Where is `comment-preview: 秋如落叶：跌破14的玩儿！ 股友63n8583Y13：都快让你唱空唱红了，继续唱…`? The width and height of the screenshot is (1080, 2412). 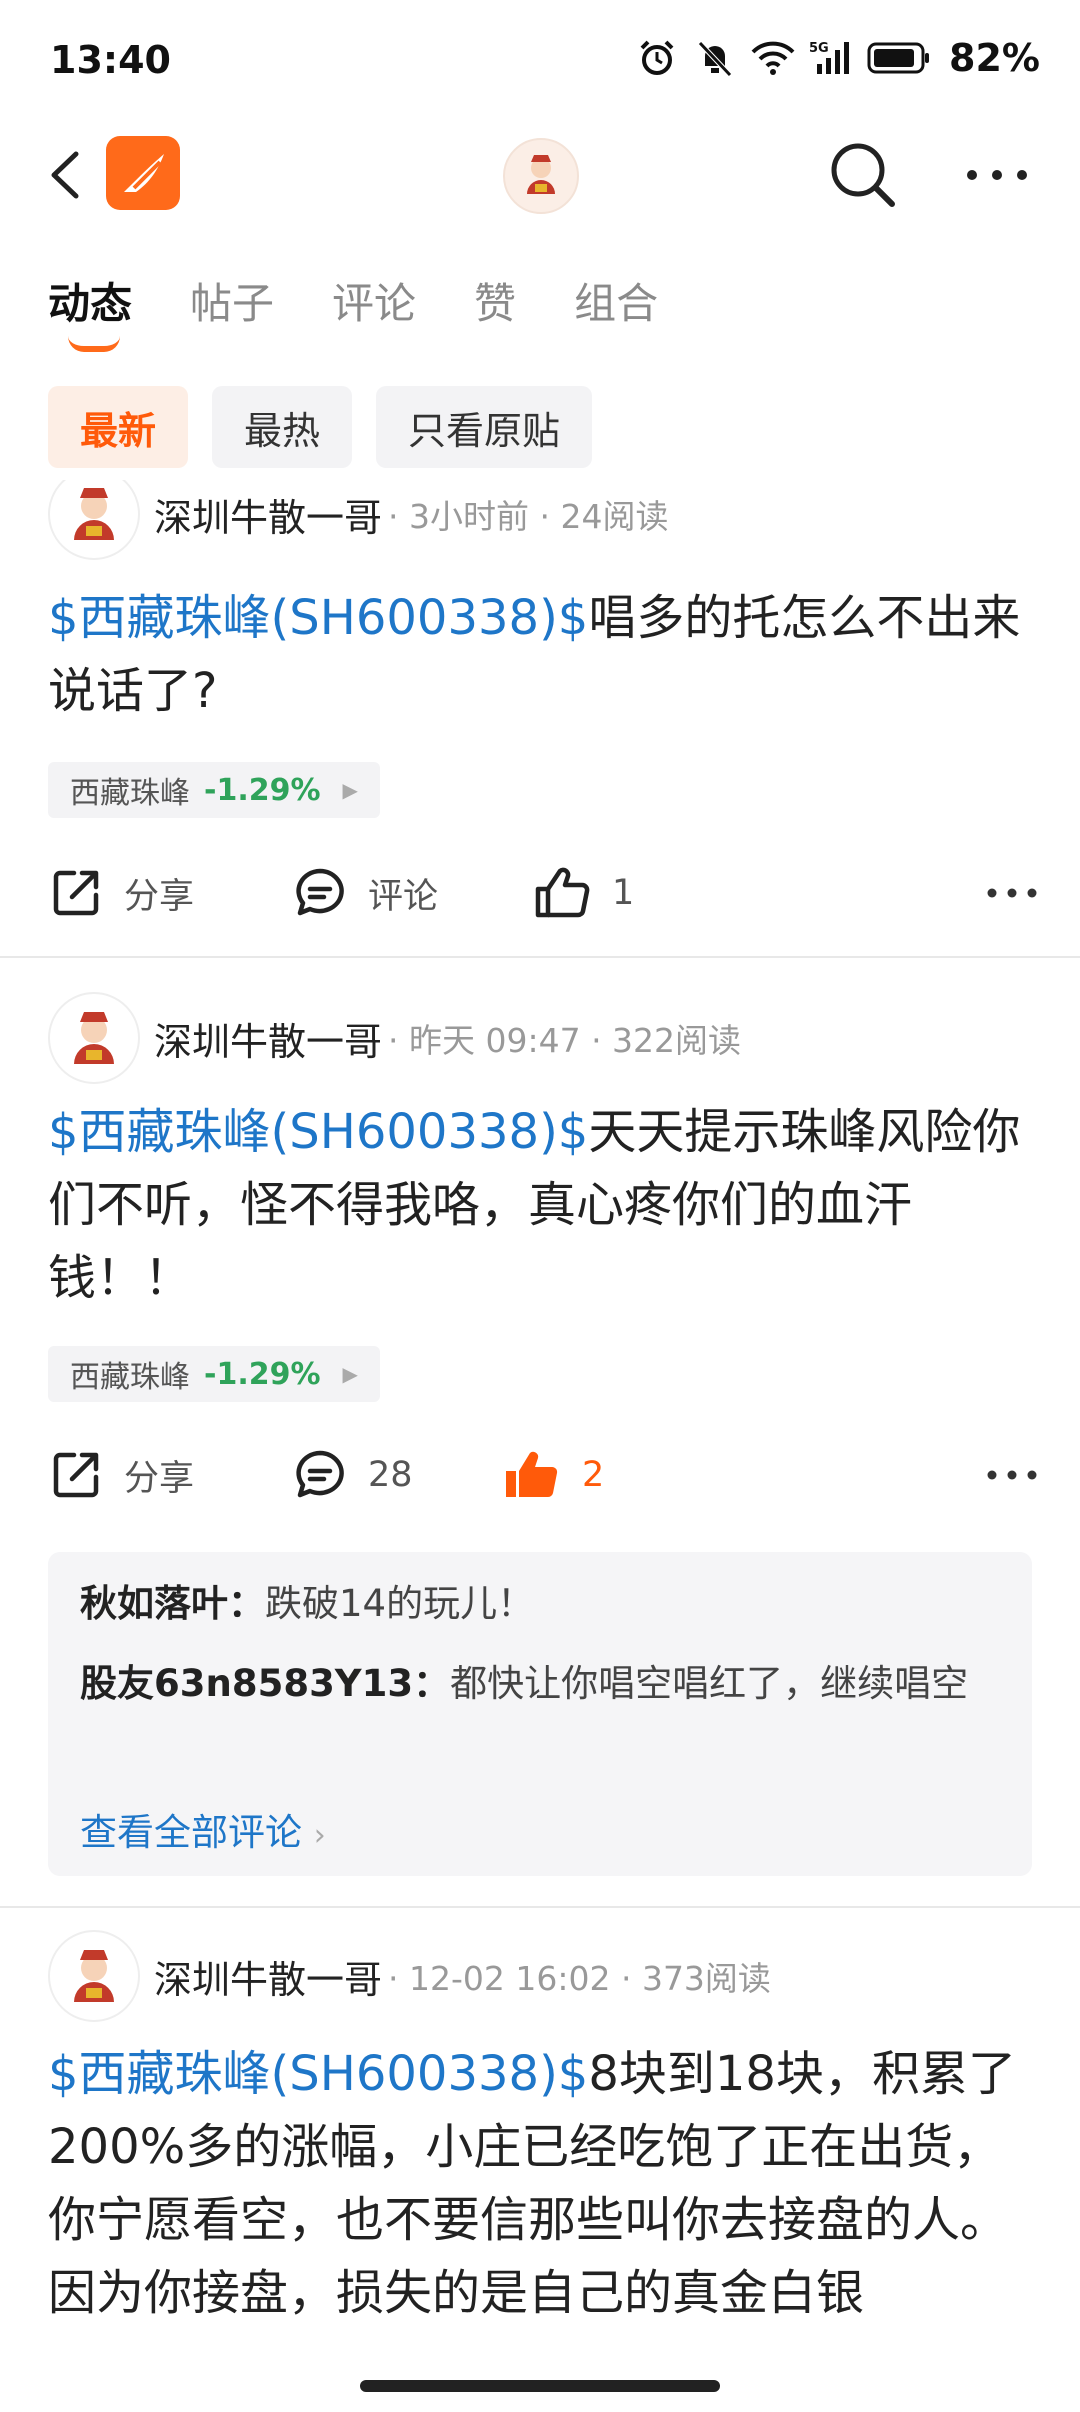
comment-preview: 秋如落叶：跌破14的玩儿！ 股友63n8583Y13：都快让你唱空唱红了，继续唱… is located at coordinates (540, 1714).